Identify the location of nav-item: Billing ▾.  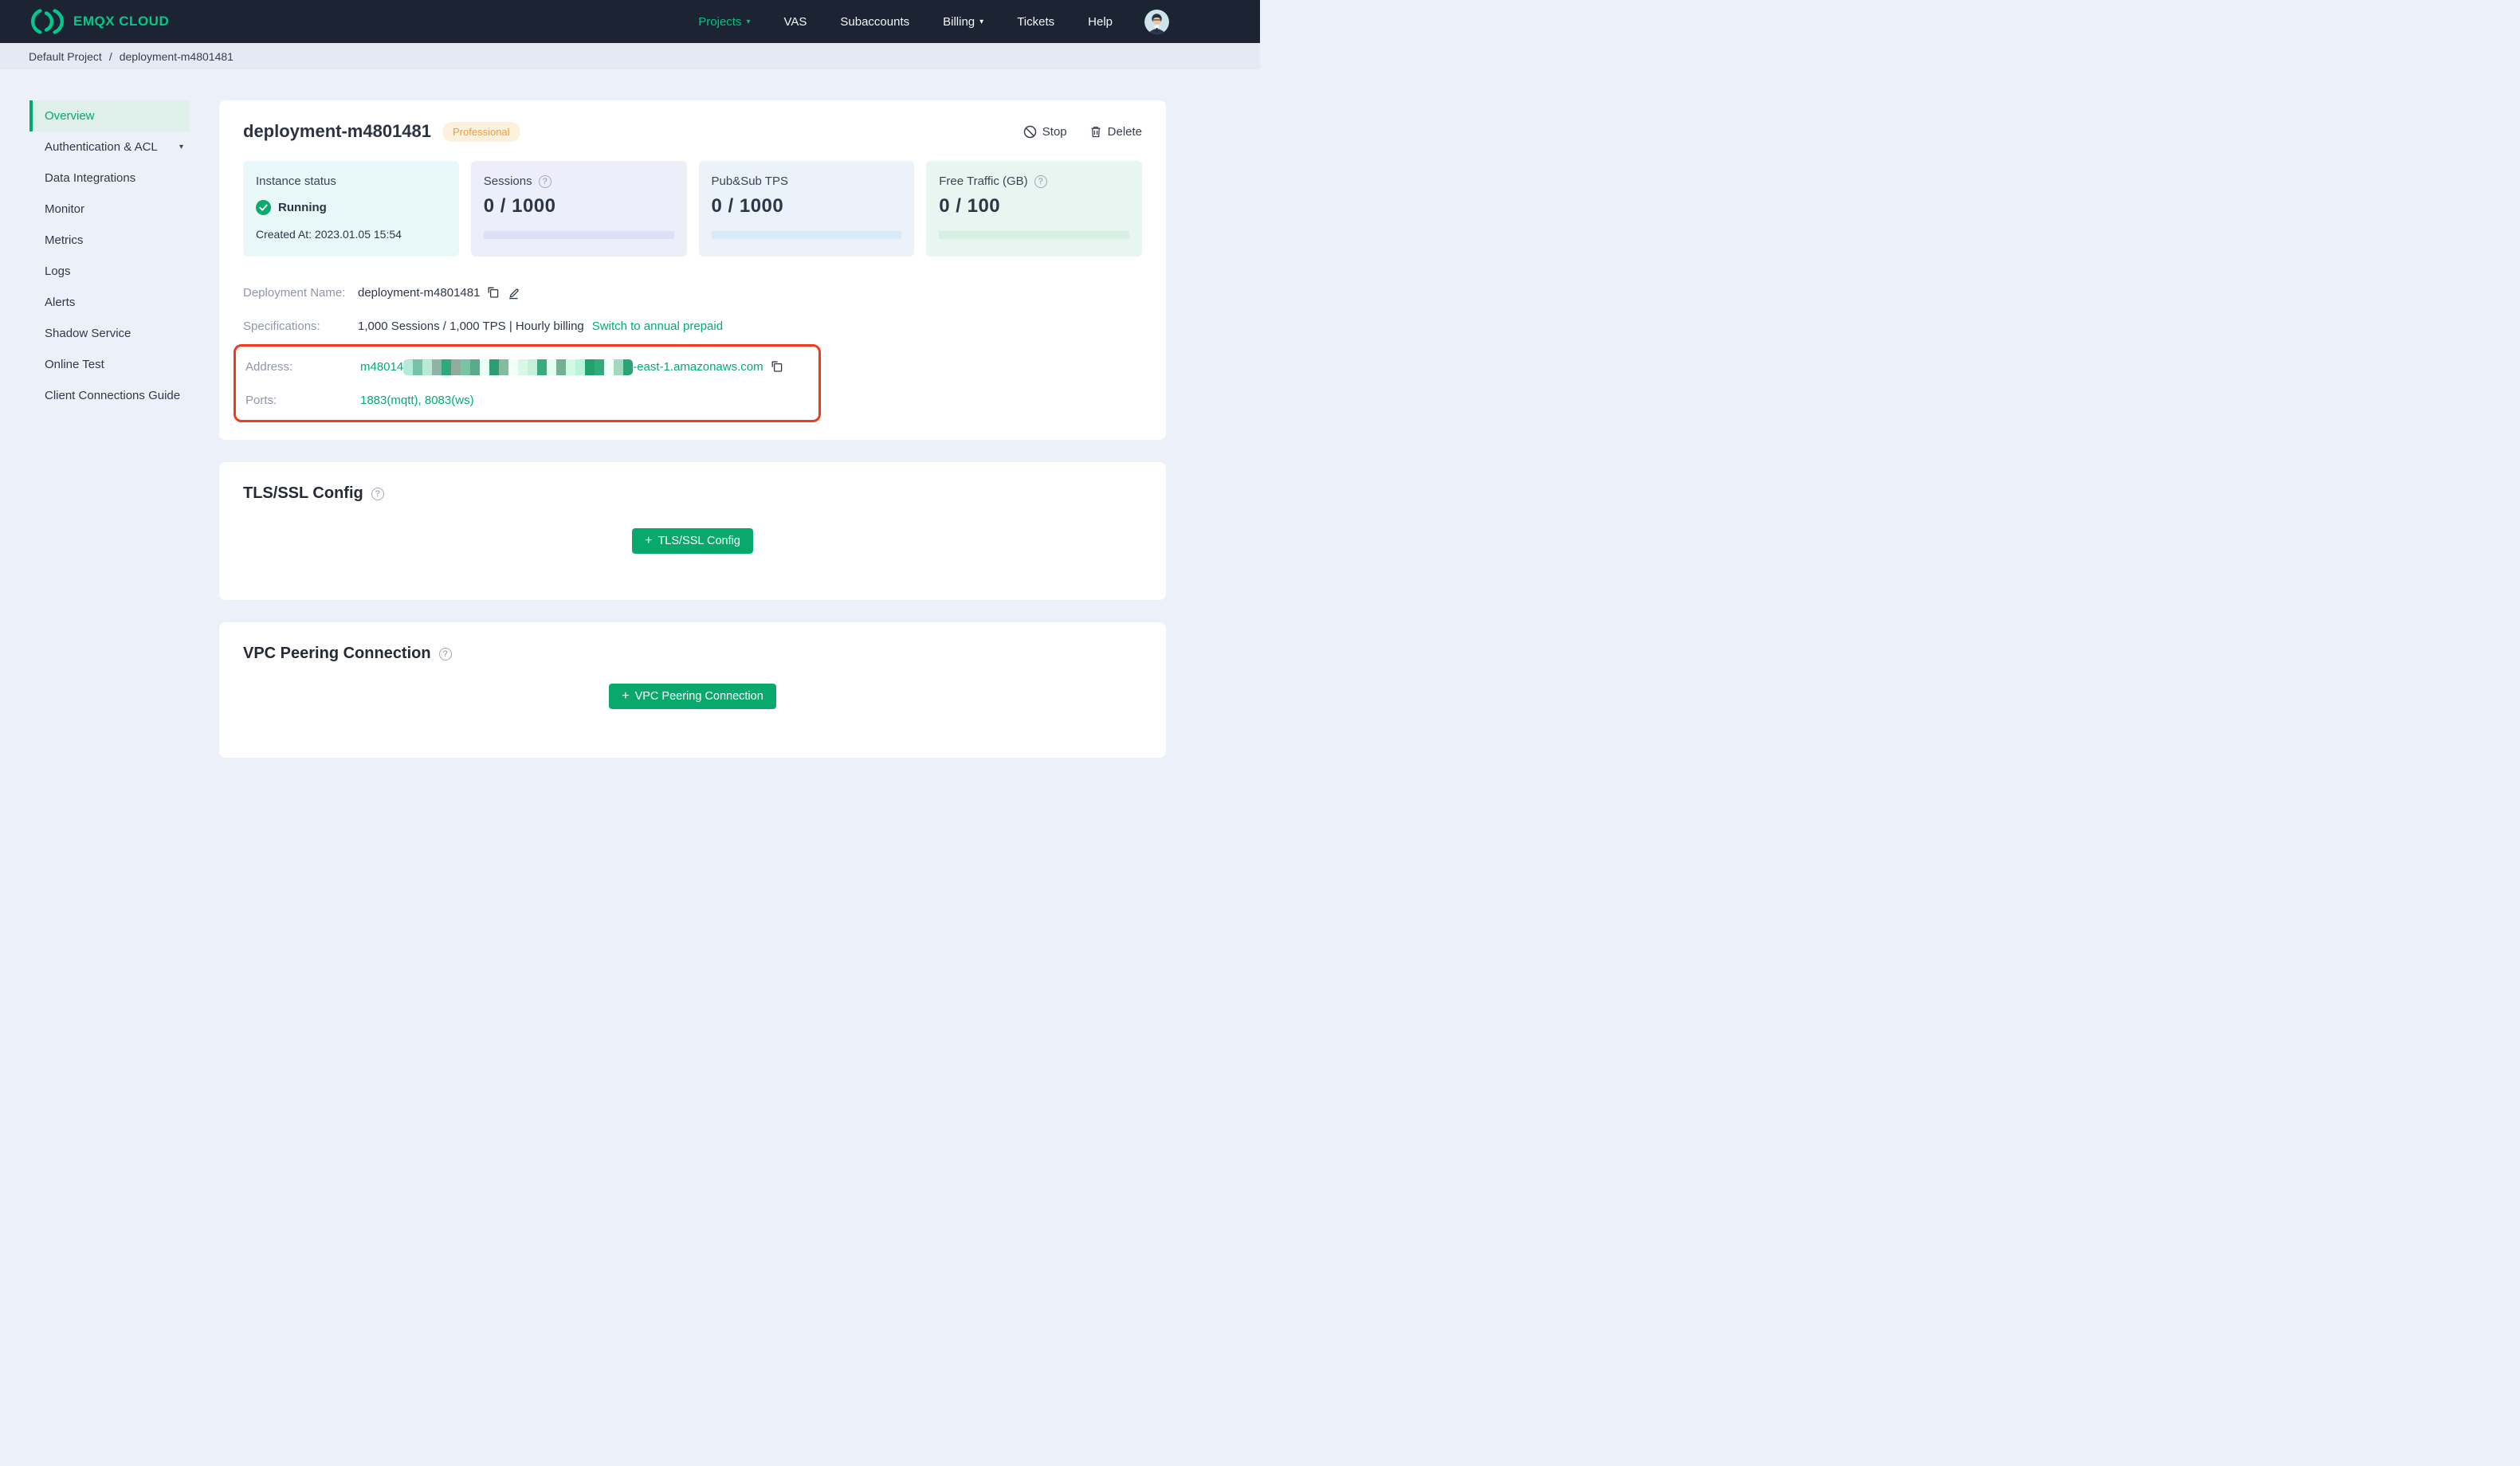
(963, 22).